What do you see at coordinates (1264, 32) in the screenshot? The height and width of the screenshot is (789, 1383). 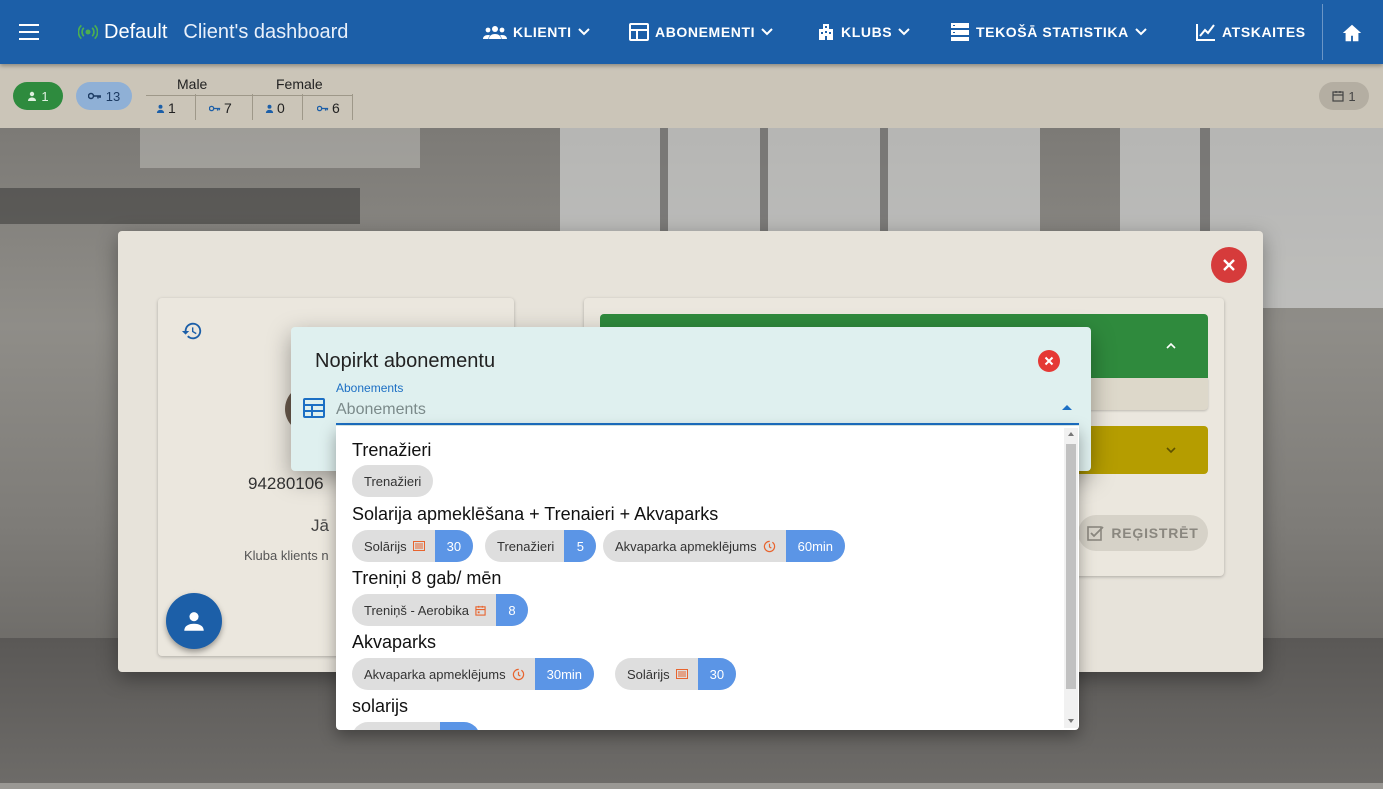 I see `nav-label: ATSKAITES` at bounding box center [1264, 32].